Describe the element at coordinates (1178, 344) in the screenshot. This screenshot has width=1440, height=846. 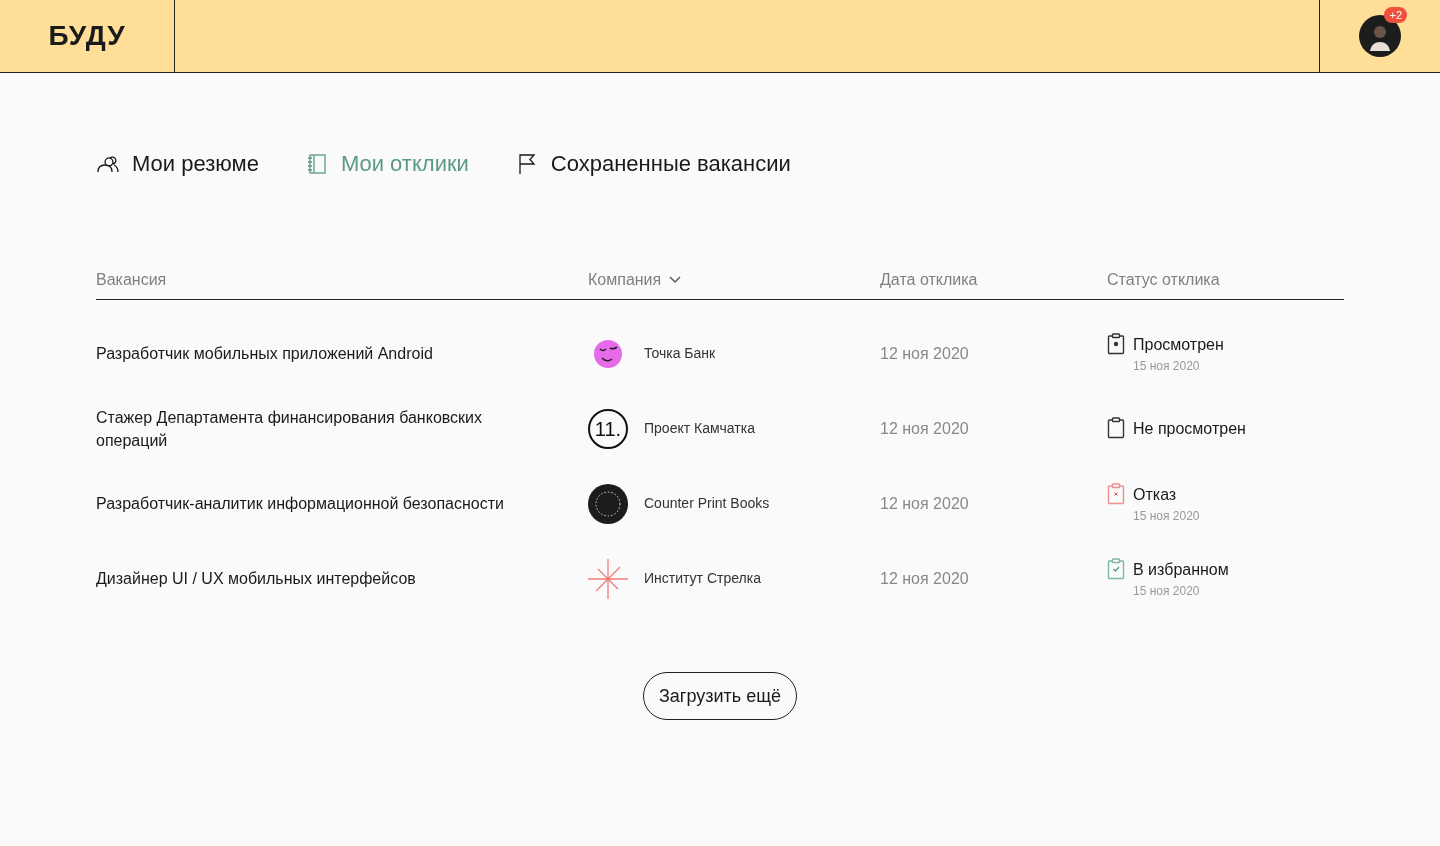
I see `status-label: Просмотрен` at that location.